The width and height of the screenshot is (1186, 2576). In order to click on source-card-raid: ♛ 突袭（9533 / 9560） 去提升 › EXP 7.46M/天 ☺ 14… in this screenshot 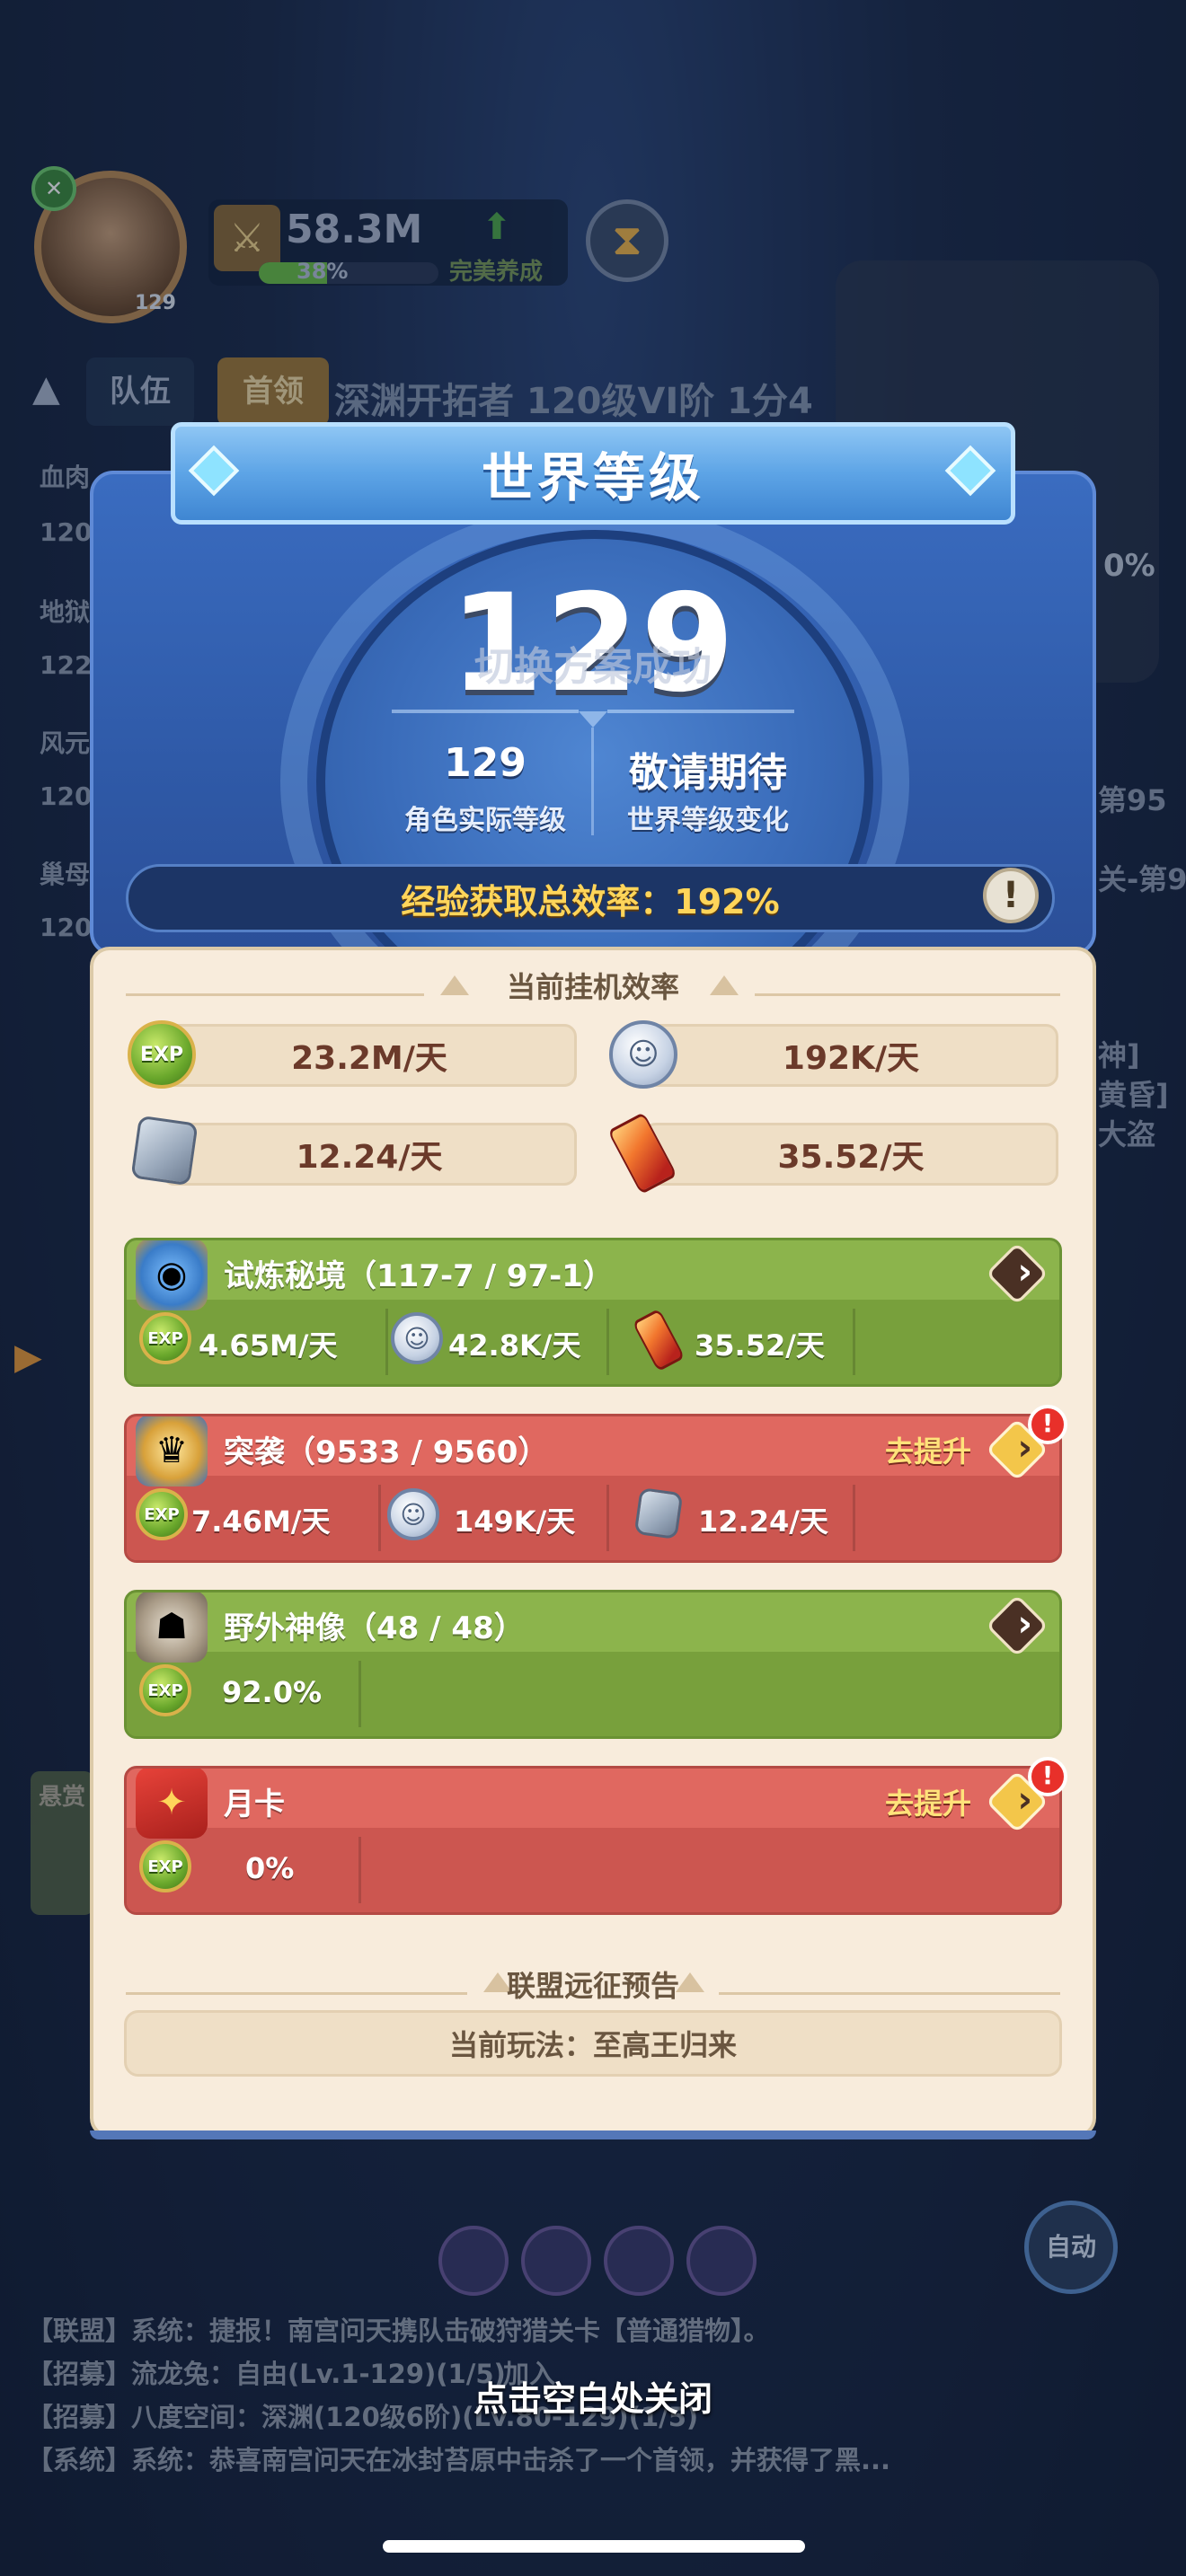, I will do `click(593, 1488)`.